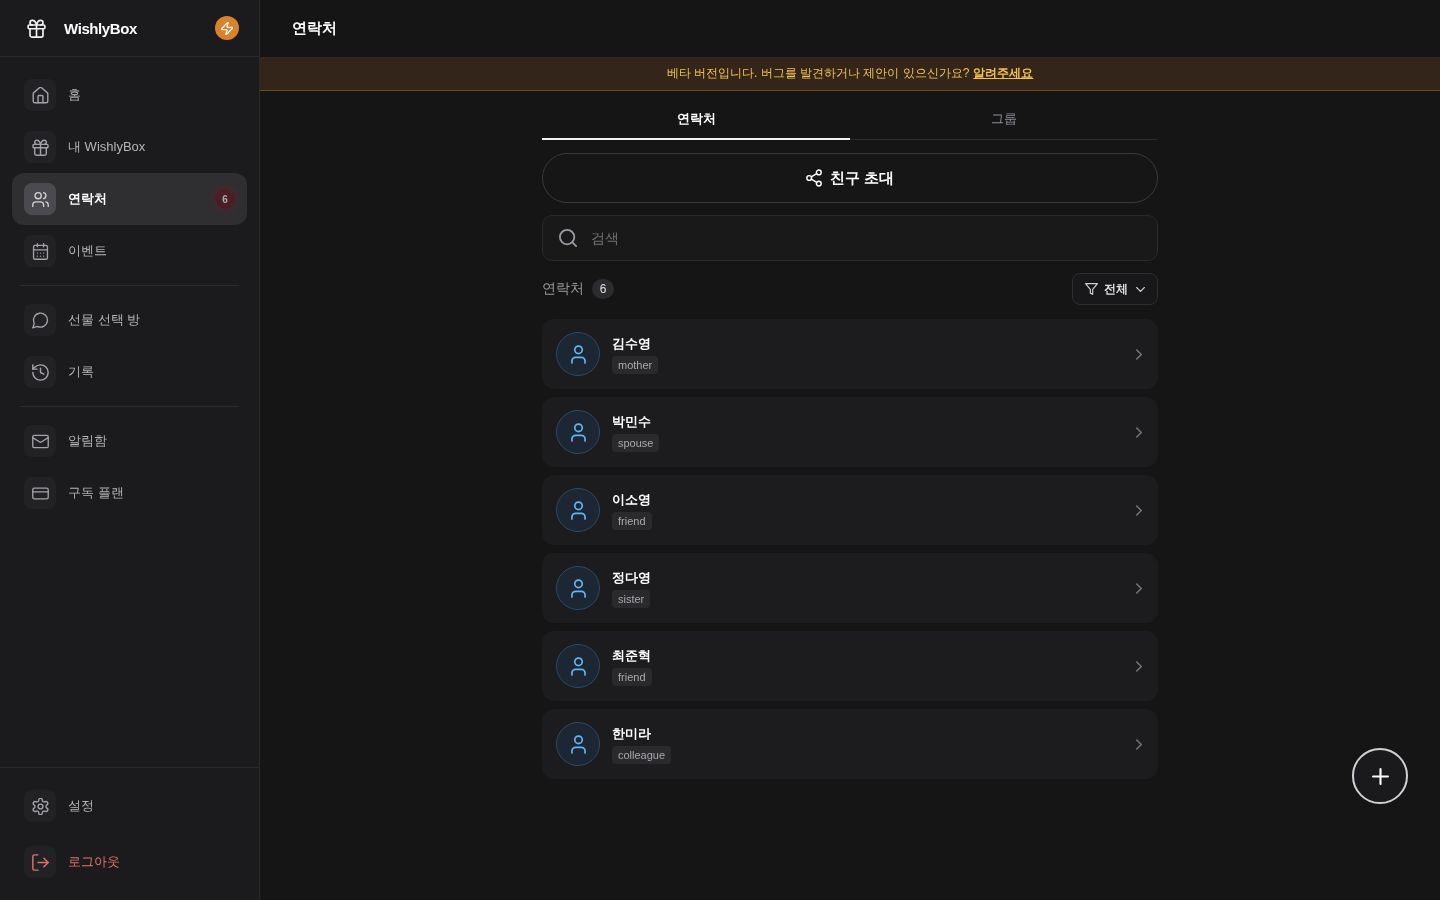 This screenshot has width=1440, height=900. What do you see at coordinates (40, 95) in the screenshot?
I see `home-icon` at bounding box center [40, 95].